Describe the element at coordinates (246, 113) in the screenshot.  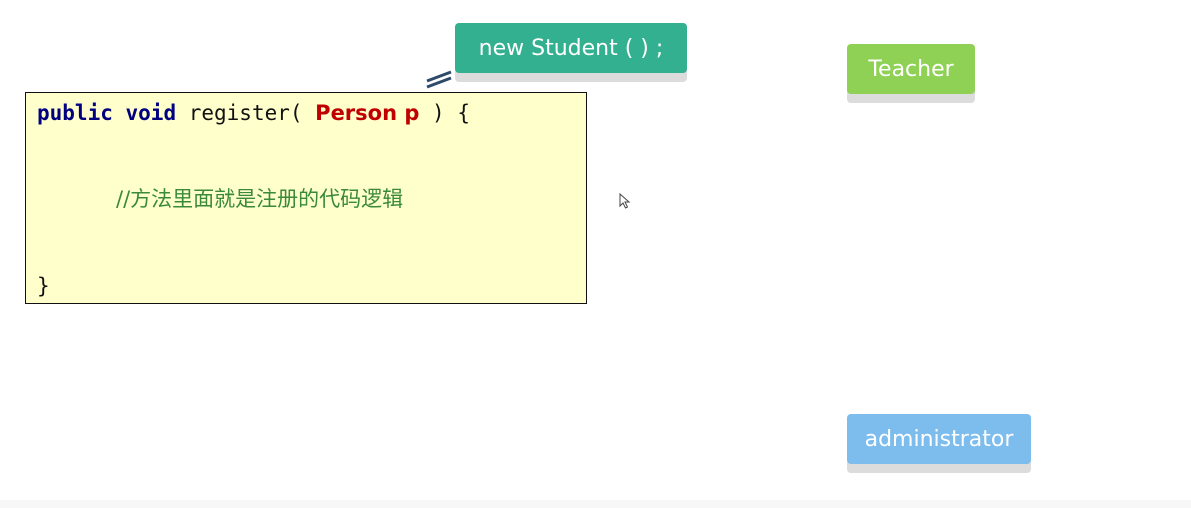
I see `method-name: register(` at that location.